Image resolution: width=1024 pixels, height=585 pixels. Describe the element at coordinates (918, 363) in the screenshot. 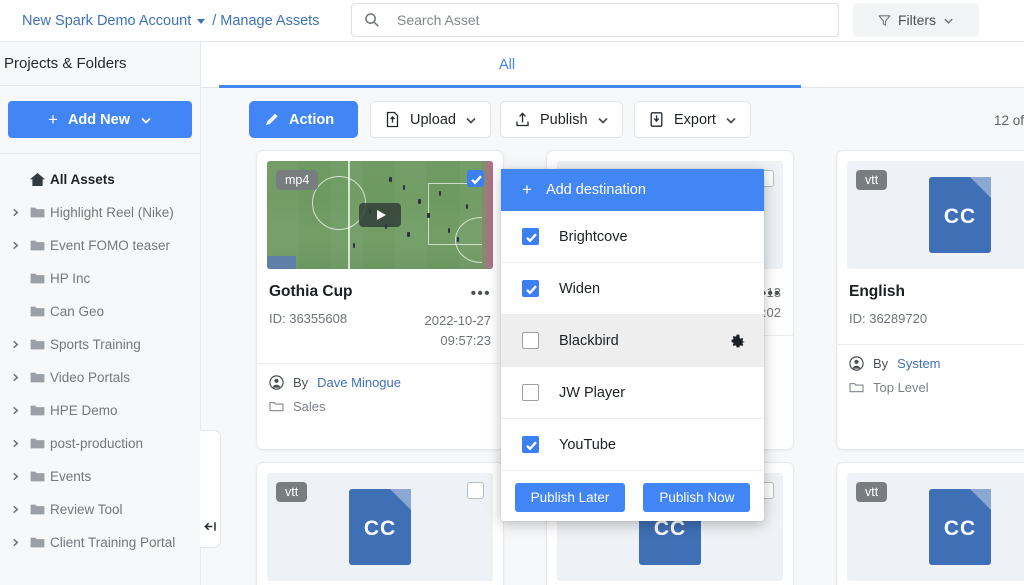

I see `author-name: System` at that location.